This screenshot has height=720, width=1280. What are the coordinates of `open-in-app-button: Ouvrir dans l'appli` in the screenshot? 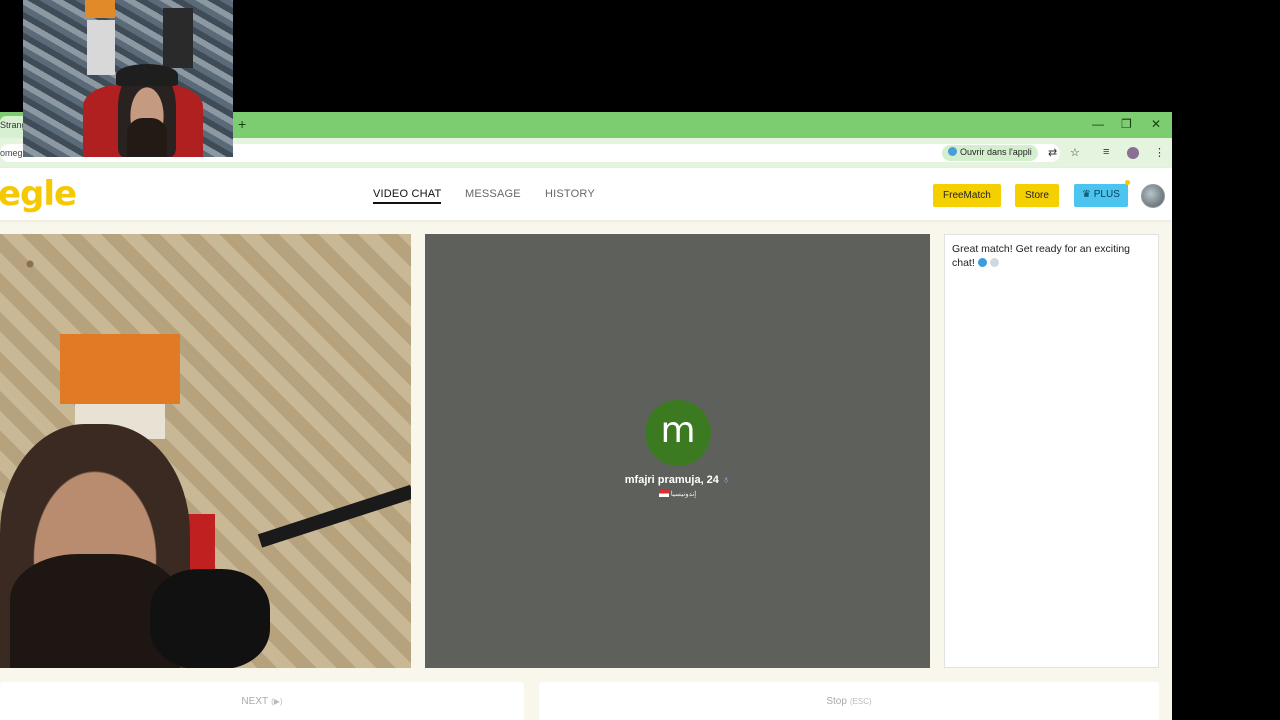 It's located at (990, 153).